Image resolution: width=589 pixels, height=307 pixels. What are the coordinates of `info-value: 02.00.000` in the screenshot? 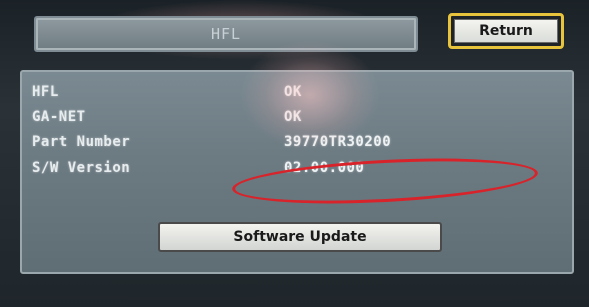 It's located at (324, 168).